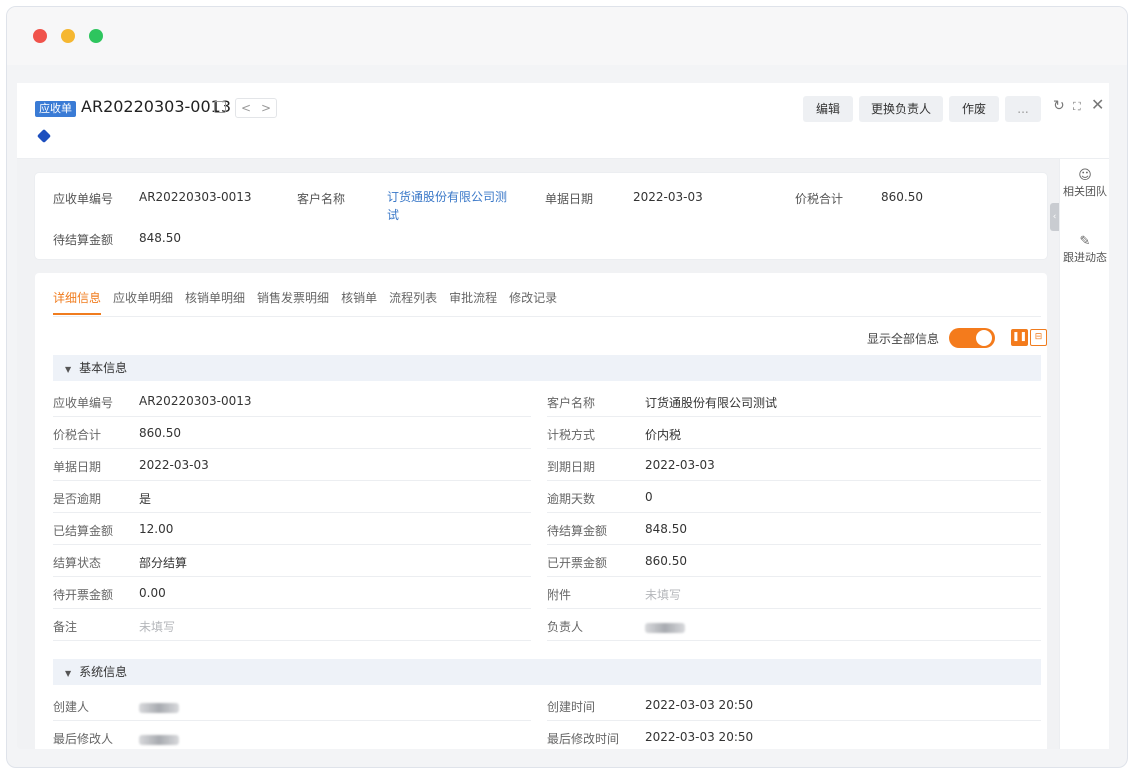 This screenshot has width=1134, height=774. Describe the element at coordinates (83, 240) in the screenshot. I see `summary-label: 待结算金额` at that location.